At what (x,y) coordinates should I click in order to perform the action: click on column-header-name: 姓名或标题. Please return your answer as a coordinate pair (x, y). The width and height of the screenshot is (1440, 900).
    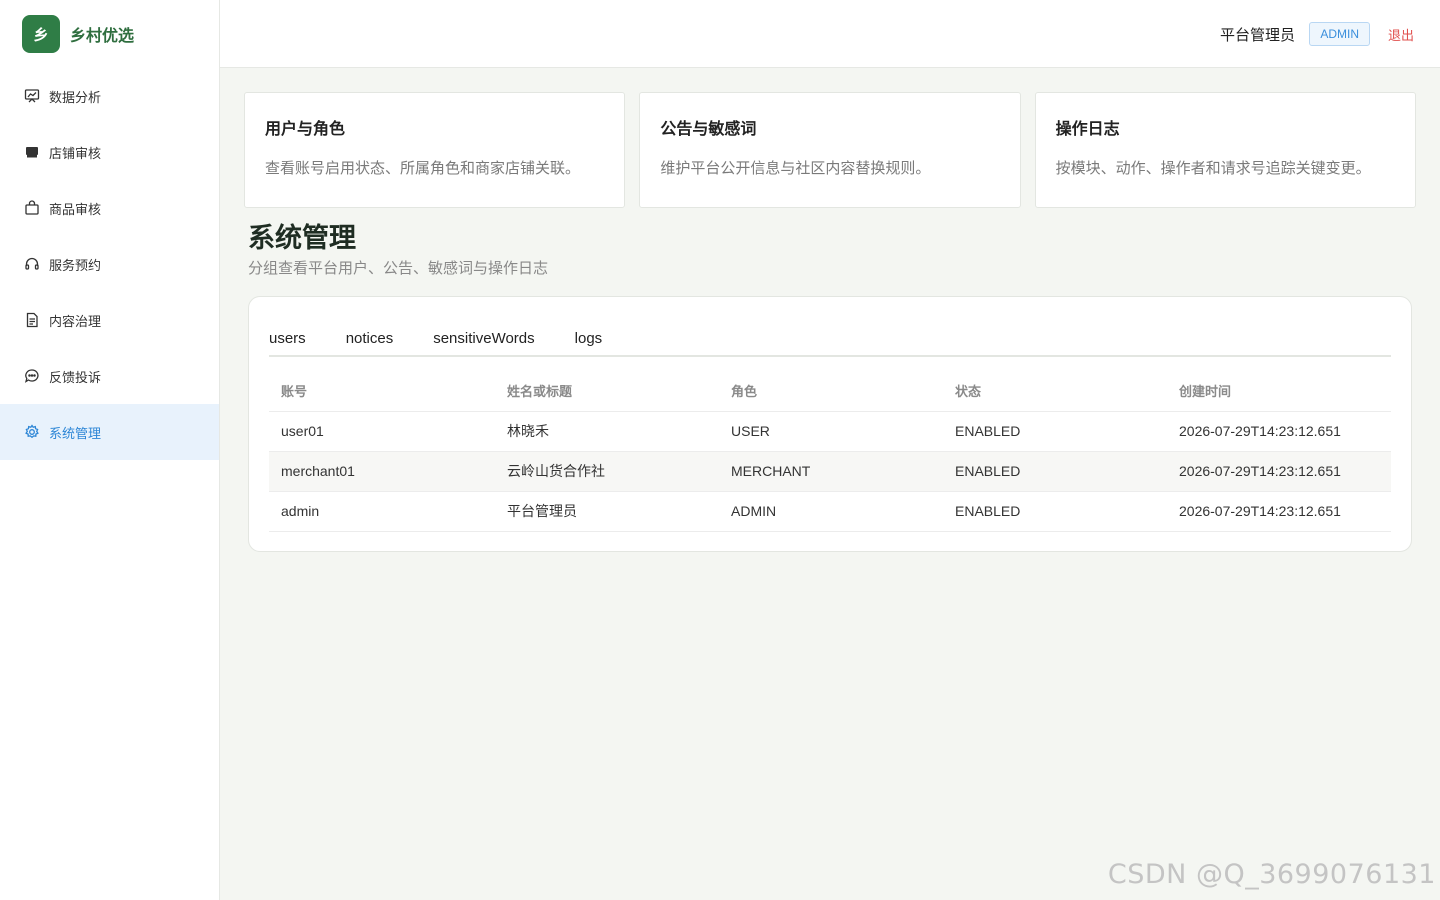
    Looking at the image, I should click on (607, 391).